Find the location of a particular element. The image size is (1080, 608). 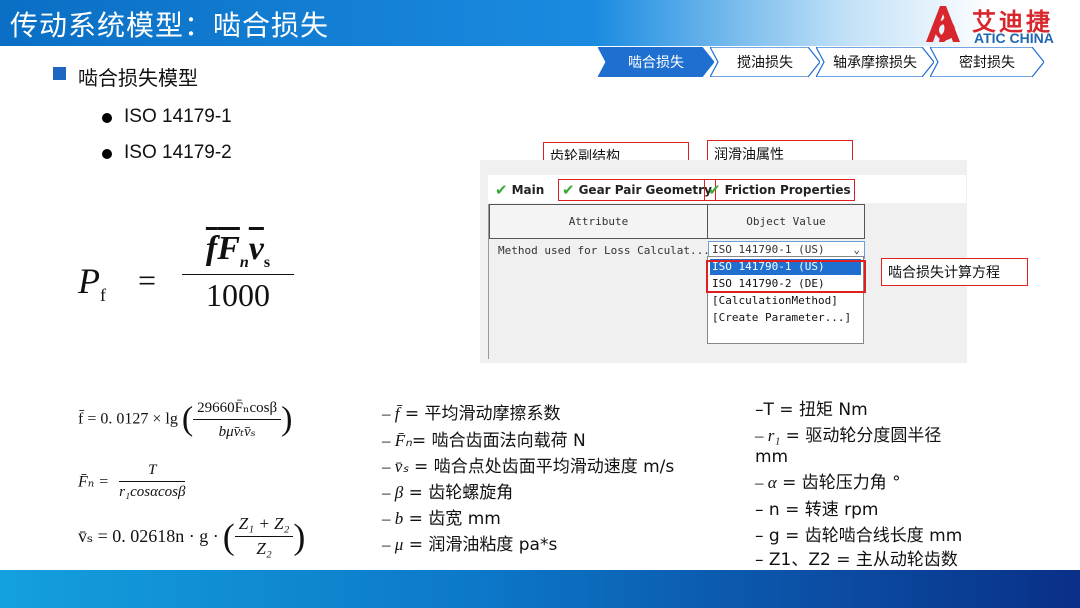

formula-normal-load: F̄ₙ = T r₁cosαcosβ is located at coordinates (132, 481).